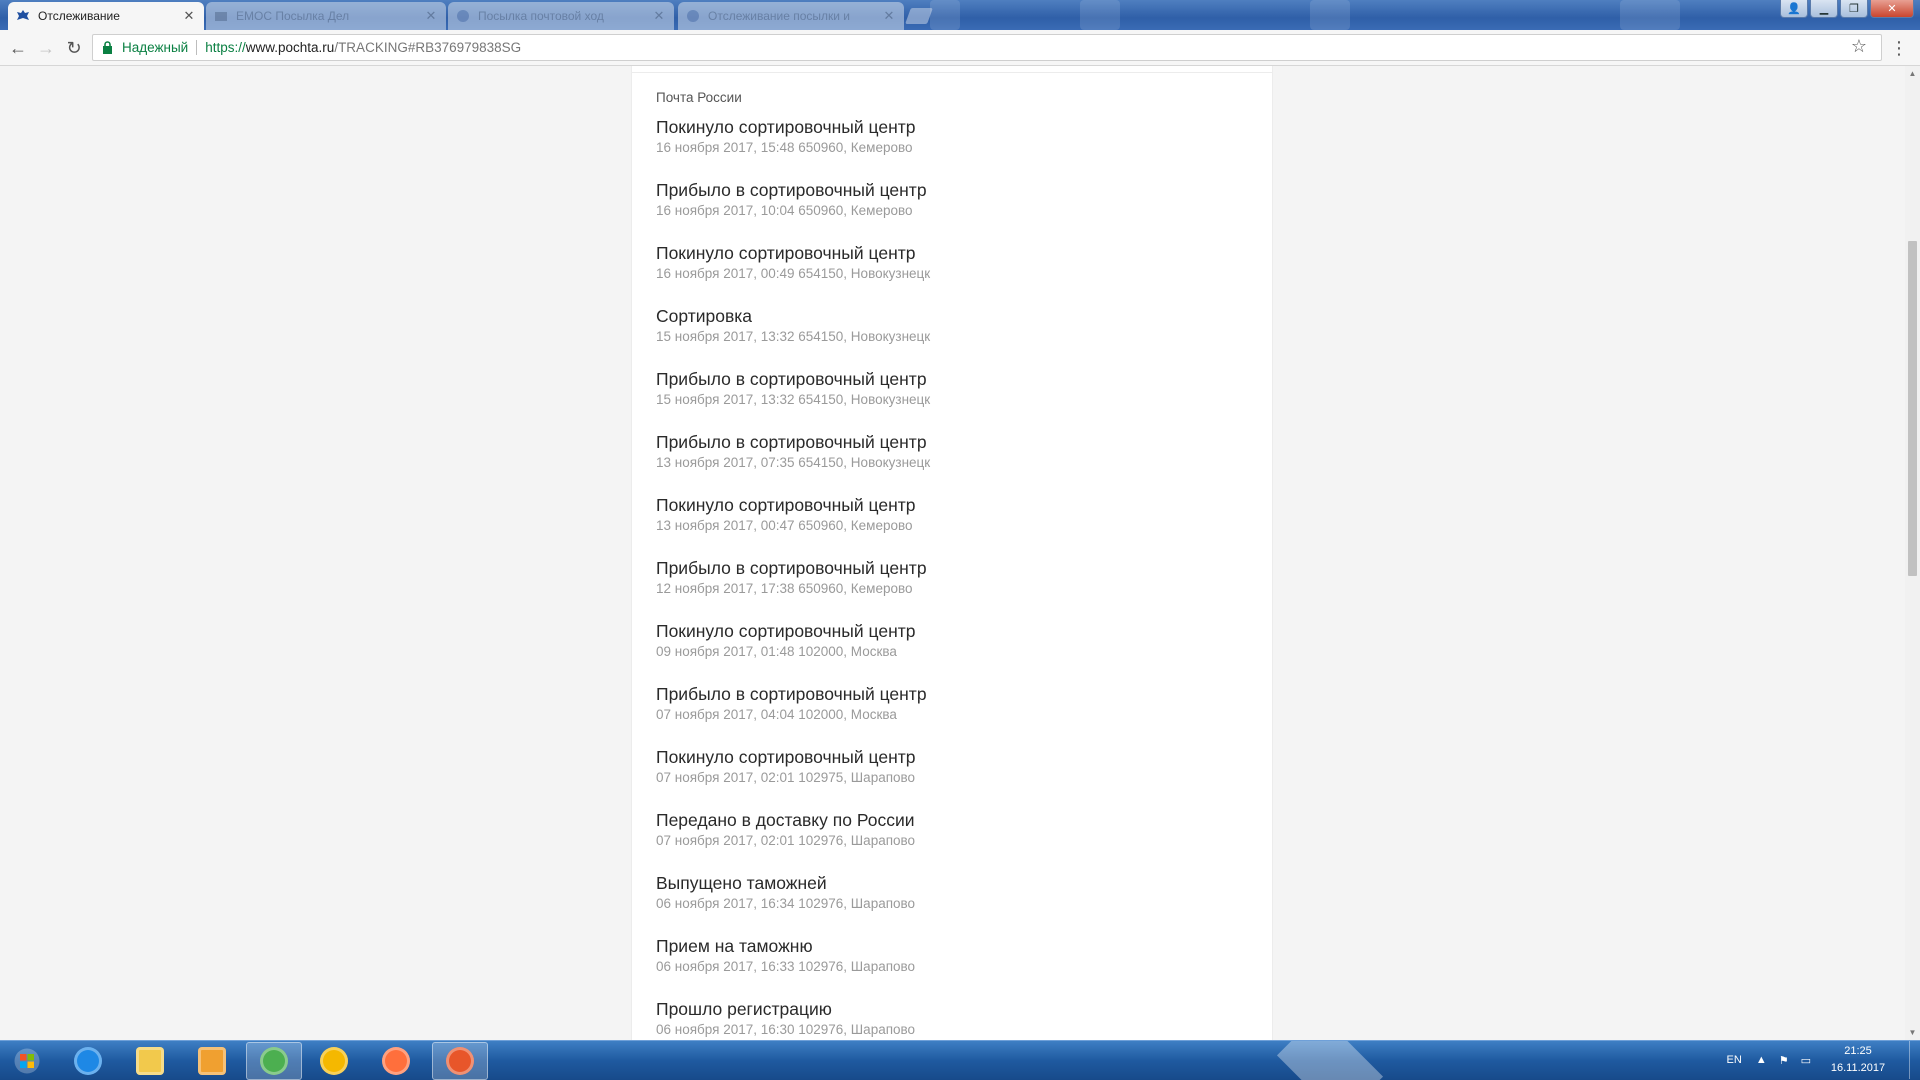 The width and height of the screenshot is (1920, 1080). I want to click on back-button: ←, so click(18, 48).